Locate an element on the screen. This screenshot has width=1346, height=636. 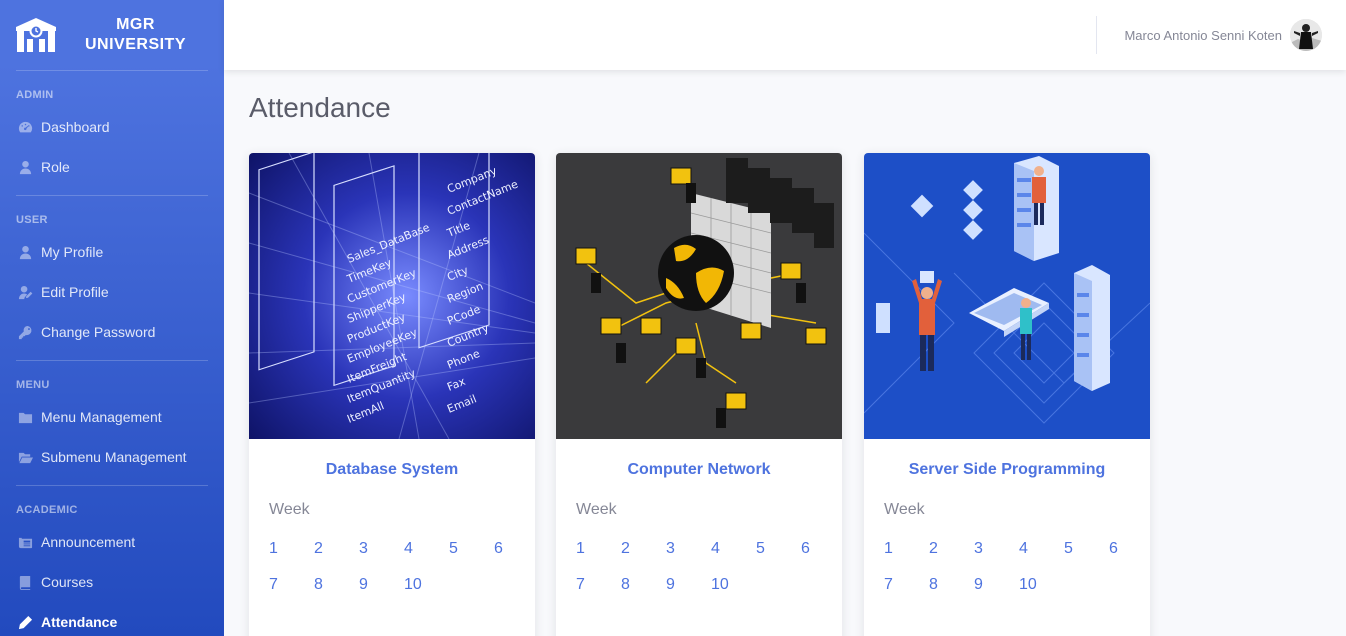
sidebar-item-courses: Courses is located at coordinates (112, 582).